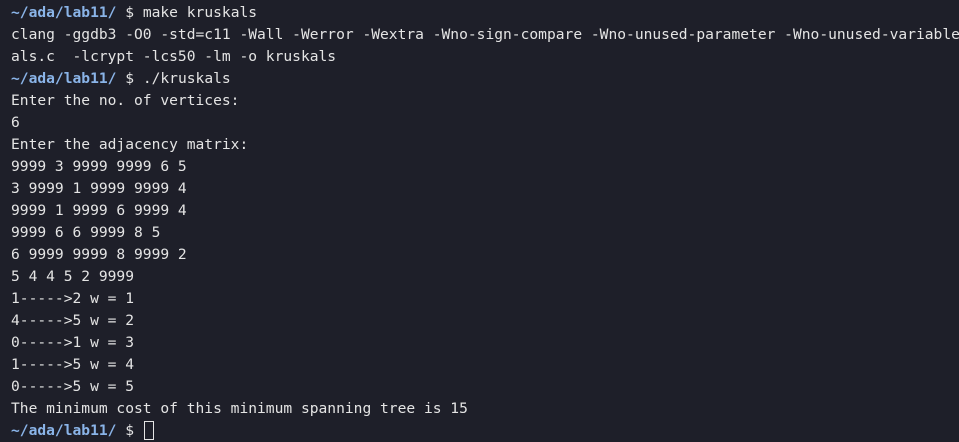 This screenshot has width=959, height=442. Describe the element at coordinates (148, 430) in the screenshot. I see `text-cursor` at that location.